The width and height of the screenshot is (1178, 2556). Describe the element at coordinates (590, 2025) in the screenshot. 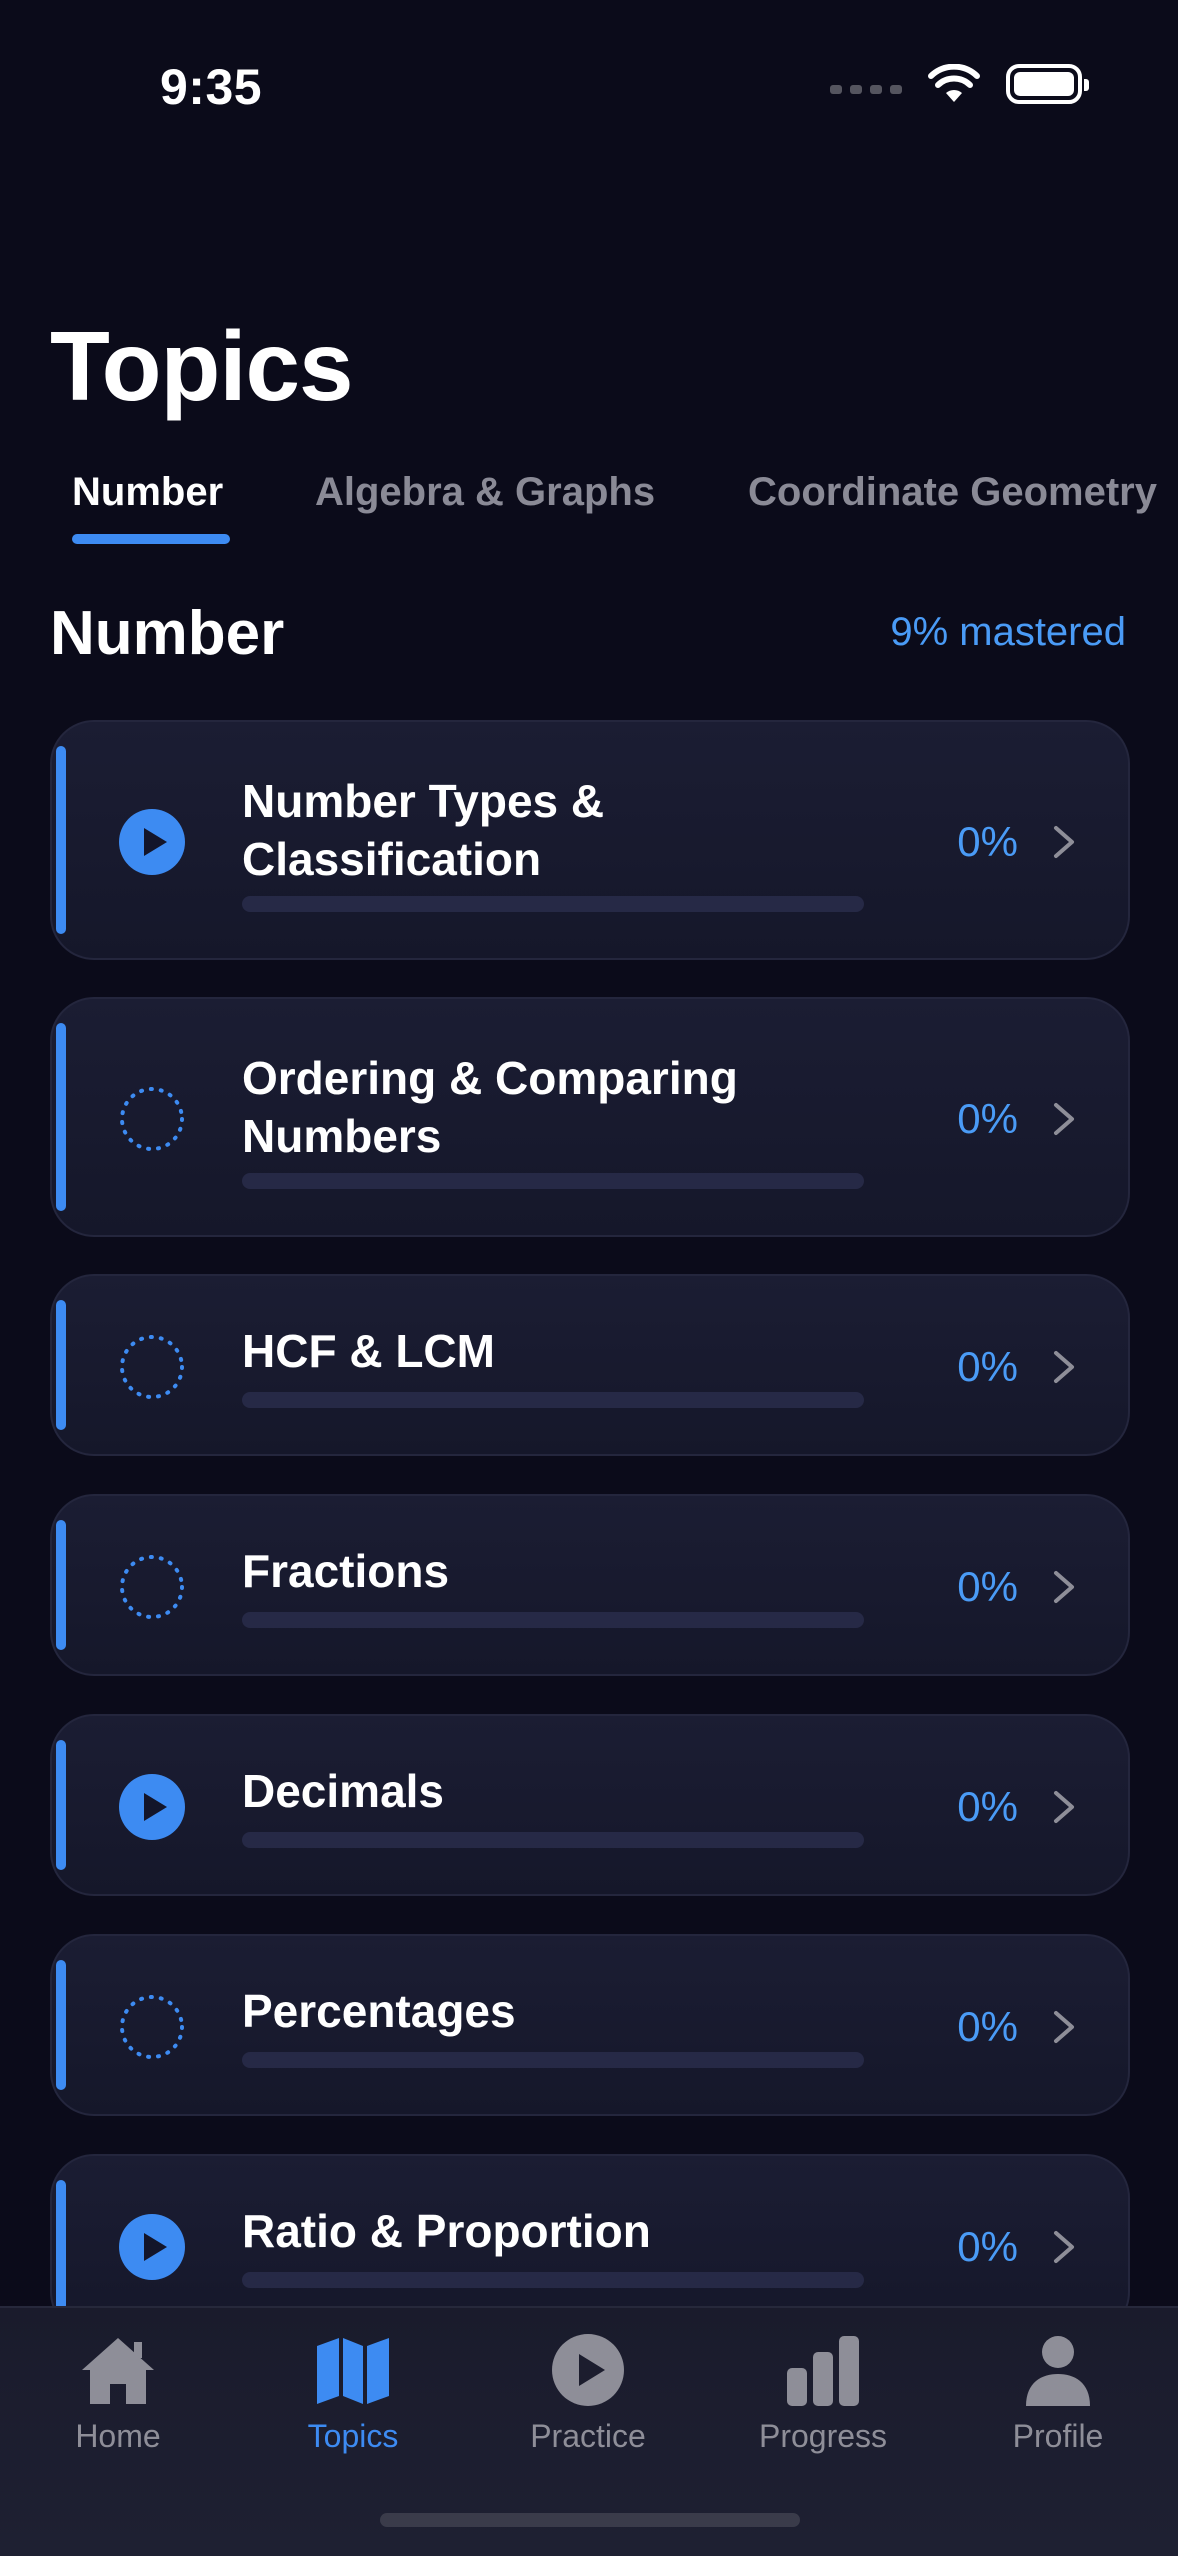

I see `topic-card: Percentages 0%` at that location.